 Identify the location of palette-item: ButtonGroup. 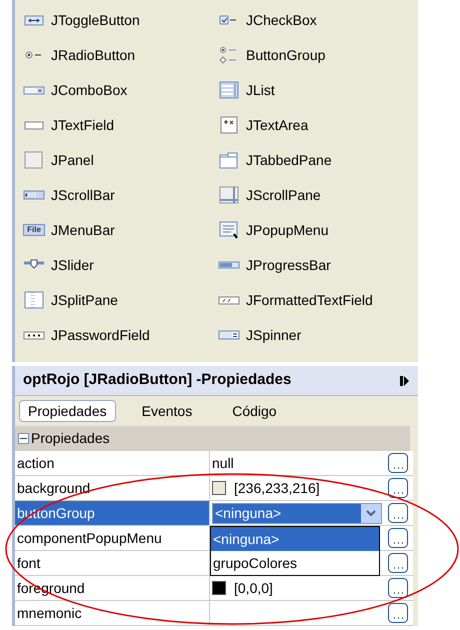
(318, 55).